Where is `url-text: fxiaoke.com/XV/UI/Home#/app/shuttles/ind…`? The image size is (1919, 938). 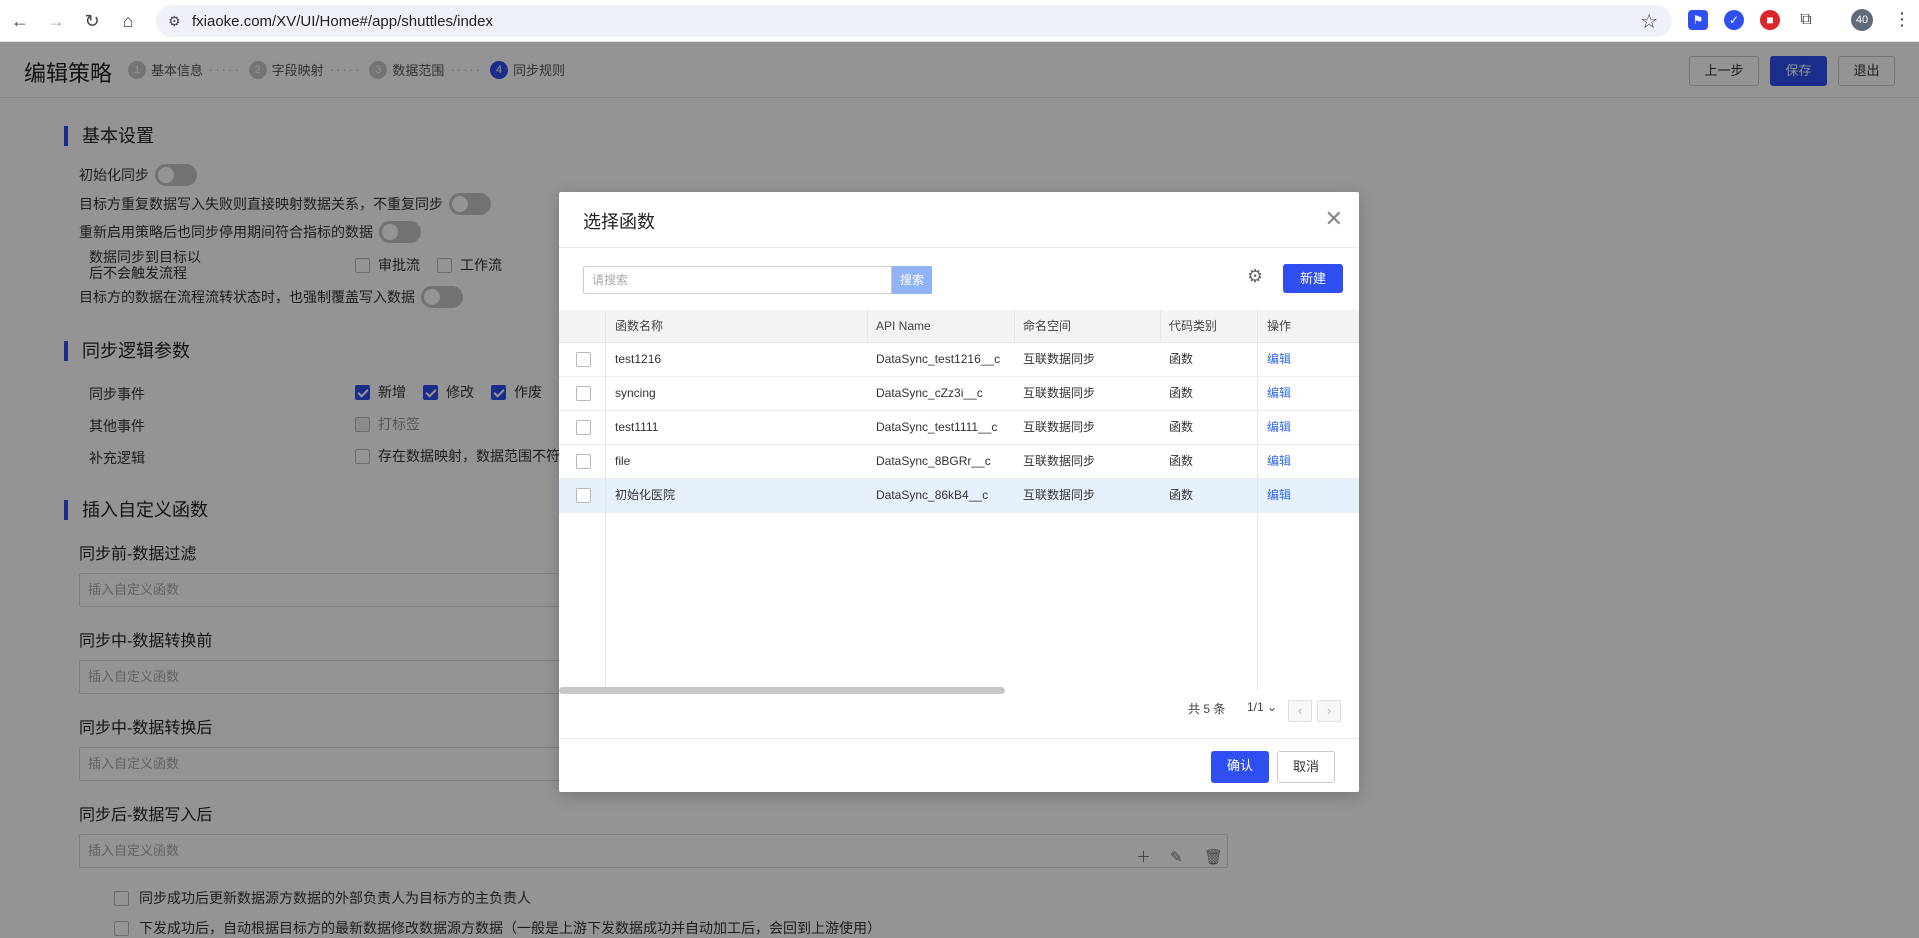
url-text: fxiaoke.com/XV/UI/Home#/app/shuttles/ind… is located at coordinates (342, 21).